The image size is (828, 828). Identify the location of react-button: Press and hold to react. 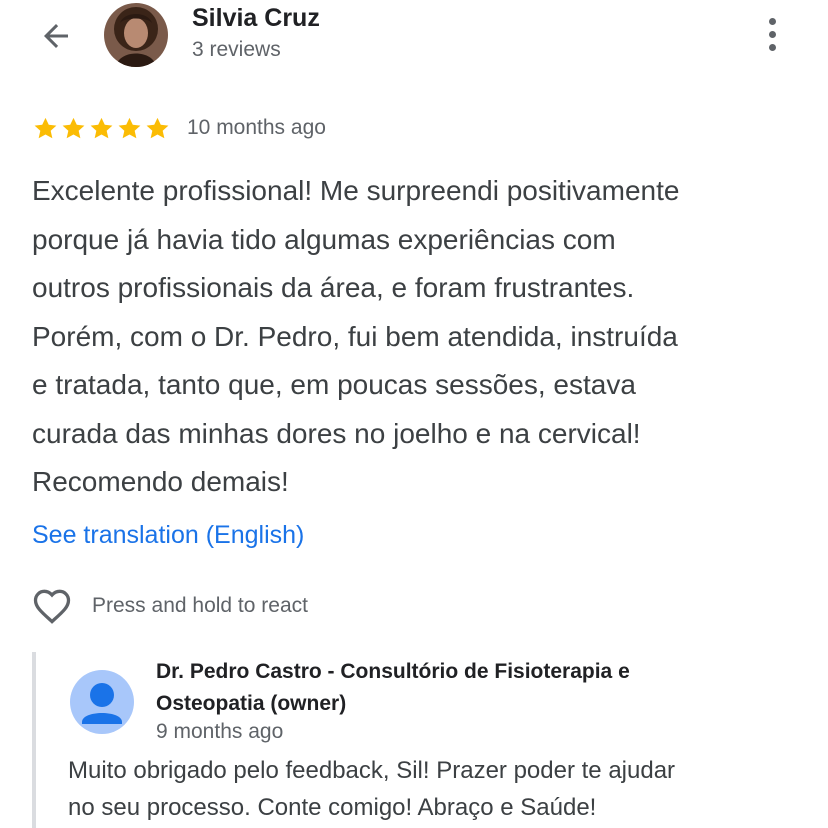
(169, 606).